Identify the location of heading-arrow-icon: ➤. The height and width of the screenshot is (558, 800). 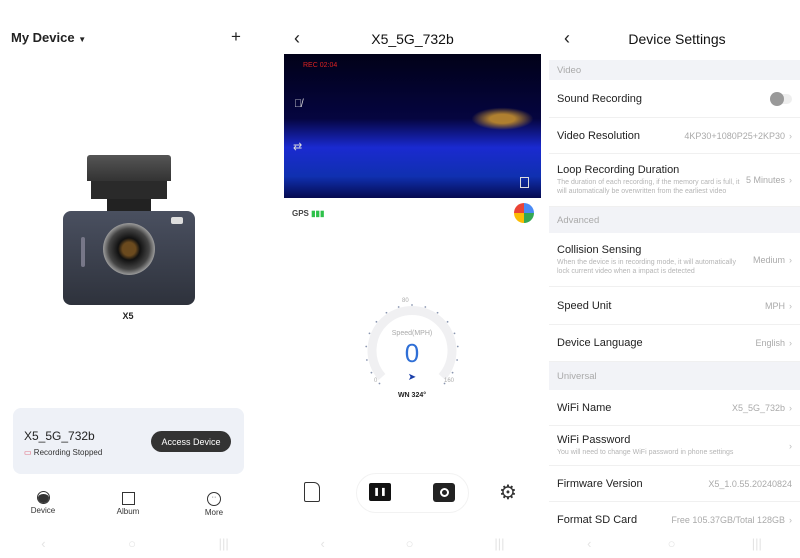
(412, 377).